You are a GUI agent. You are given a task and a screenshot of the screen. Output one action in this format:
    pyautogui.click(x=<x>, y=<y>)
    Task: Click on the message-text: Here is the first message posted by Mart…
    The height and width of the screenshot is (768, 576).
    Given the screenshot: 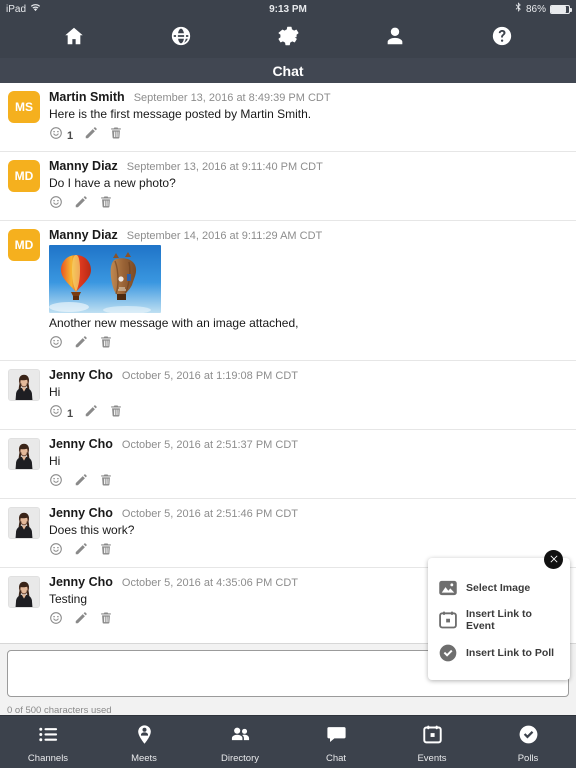 What is the action you would take?
    pyautogui.click(x=180, y=114)
    